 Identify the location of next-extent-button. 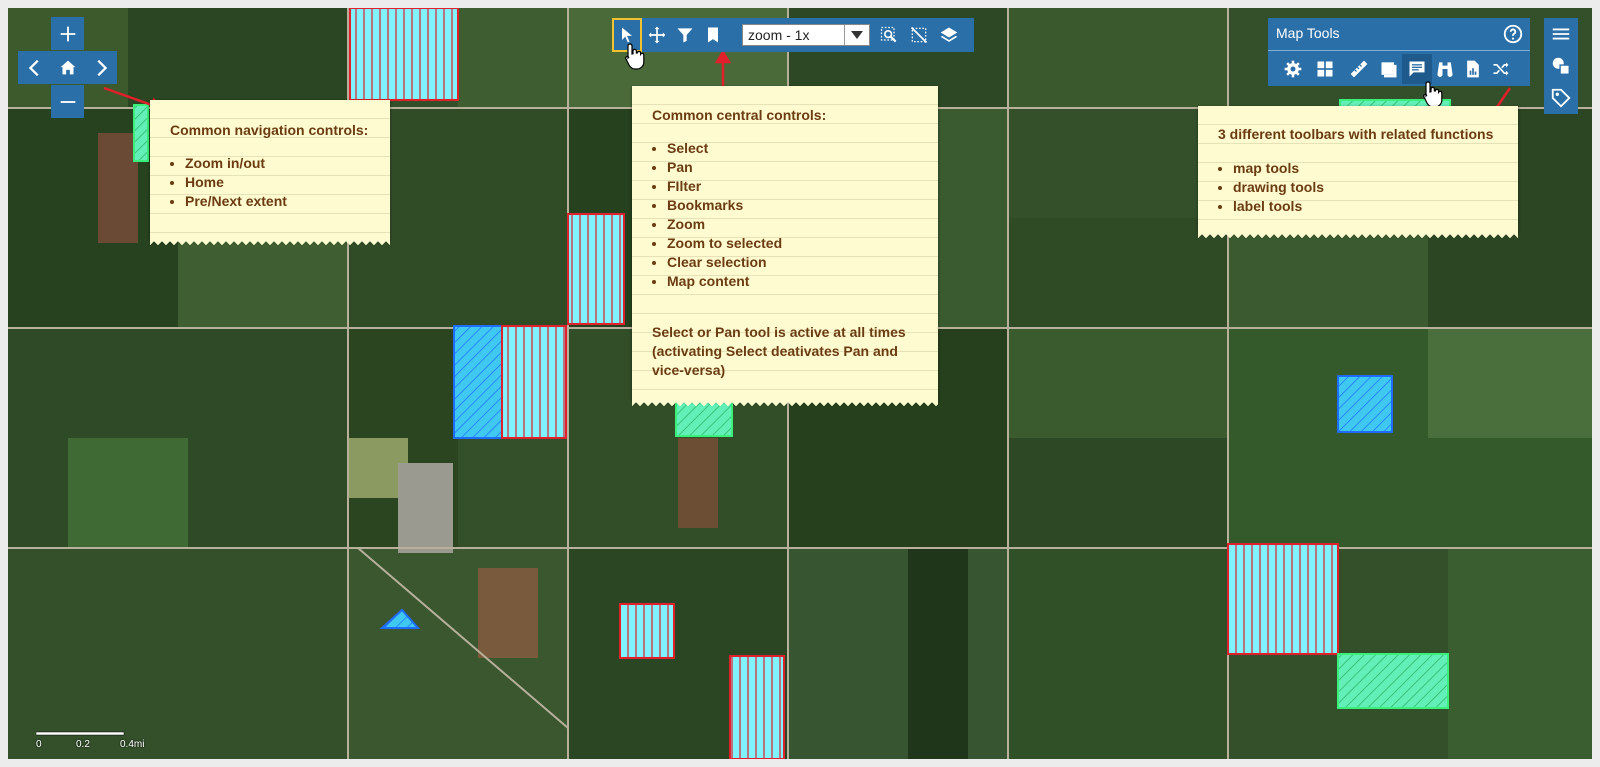
(100, 67).